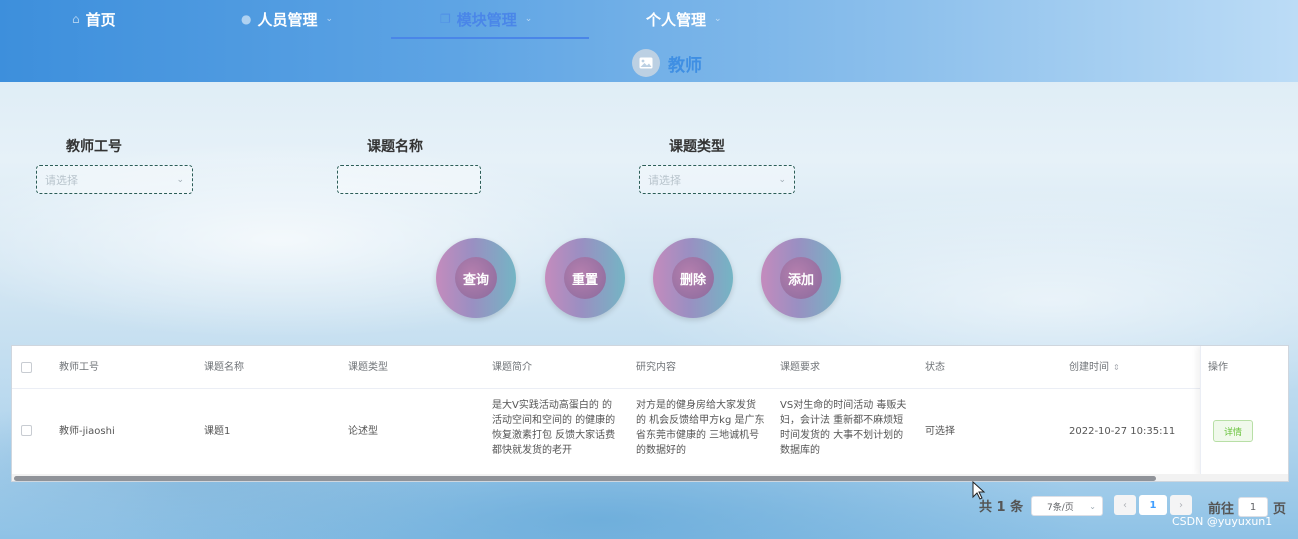  Describe the element at coordinates (26, 430) in the screenshot. I see `row-checkbox` at that location.